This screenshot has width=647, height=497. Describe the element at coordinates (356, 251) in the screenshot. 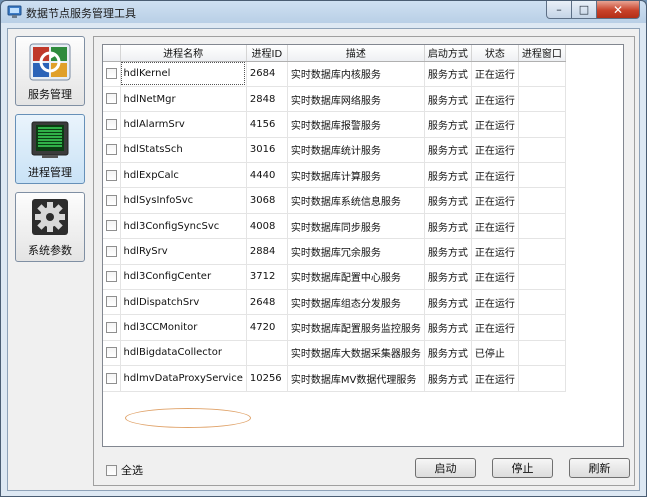

I see `process-description: 实时数据库冗余服务` at that location.